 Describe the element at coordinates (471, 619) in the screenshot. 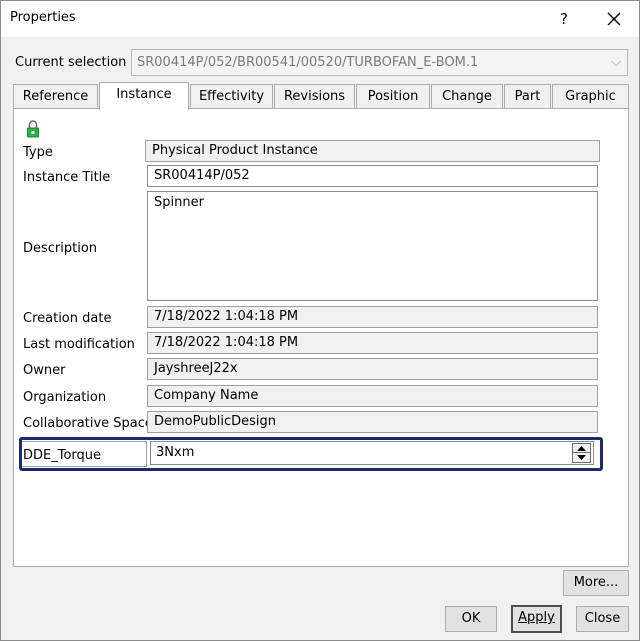

I see `ok-button: OK` at that location.